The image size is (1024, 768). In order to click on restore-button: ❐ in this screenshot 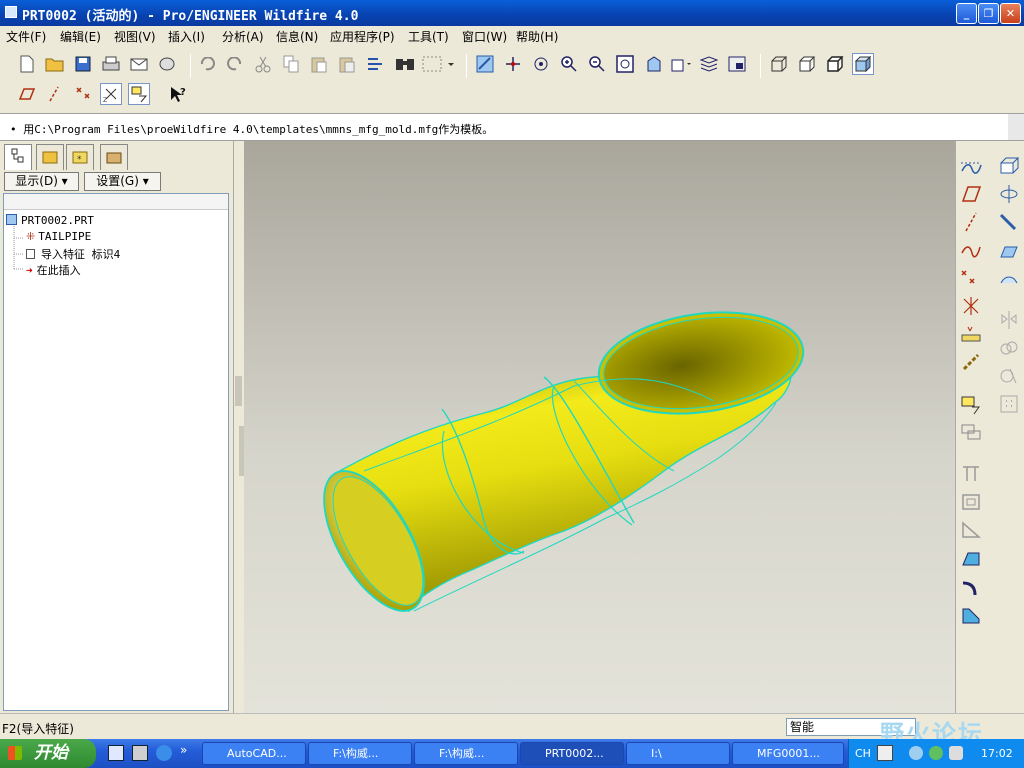, I will do `click(988, 13)`.